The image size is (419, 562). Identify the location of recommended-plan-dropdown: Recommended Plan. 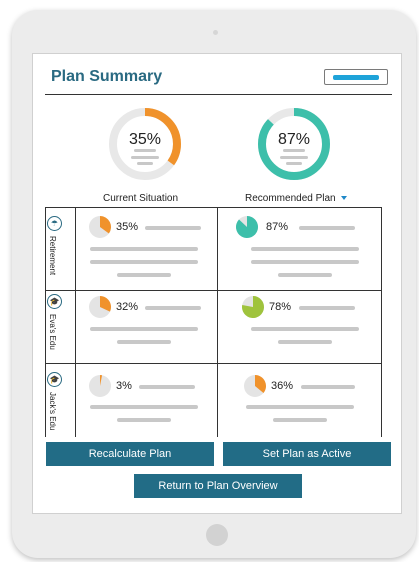
(296, 198).